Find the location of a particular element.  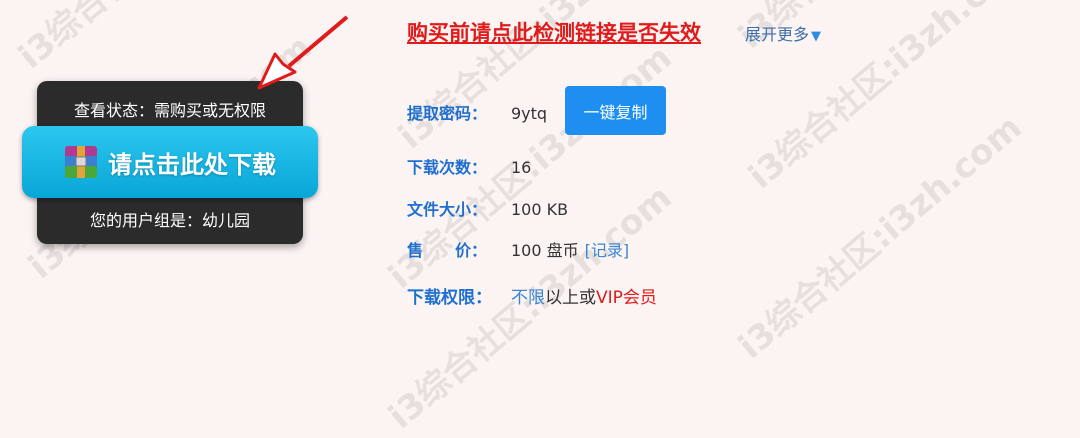

price-row: 售 价： 100 盘币 [记录] is located at coordinates (518, 249).